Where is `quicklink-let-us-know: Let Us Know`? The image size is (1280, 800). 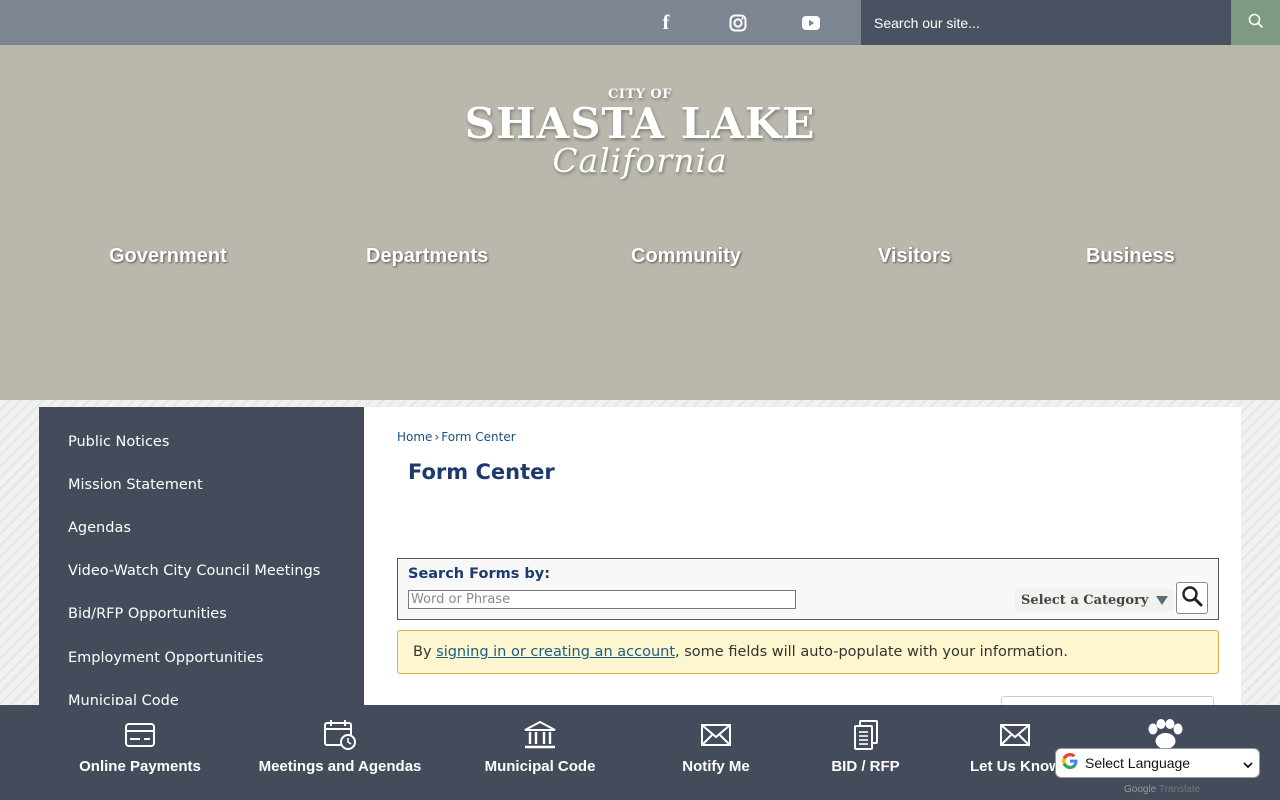
quicklink-let-us-know: Let Us Know is located at coordinates (1015, 752).